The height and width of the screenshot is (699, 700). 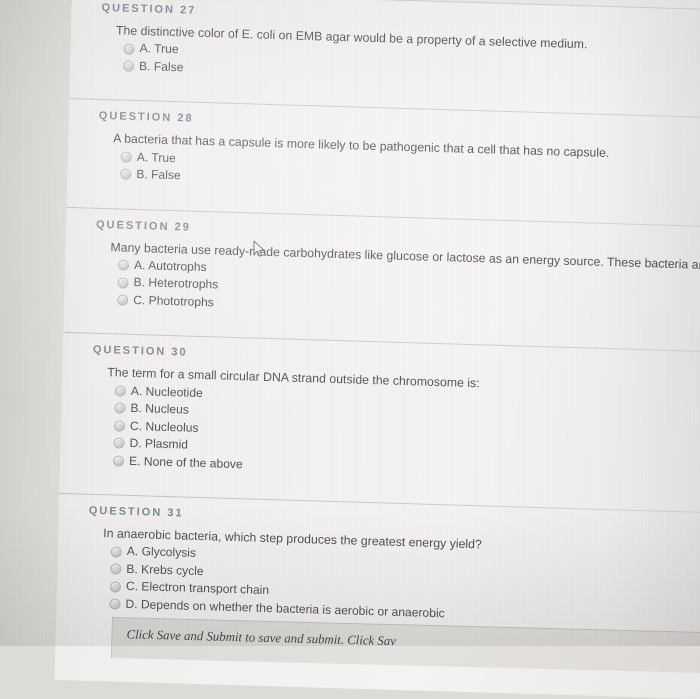 What do you see at coordinates (165, 570) in the screenshot?
I see `option-label: B. Krebs cycle` at bounding box center [165, 570].